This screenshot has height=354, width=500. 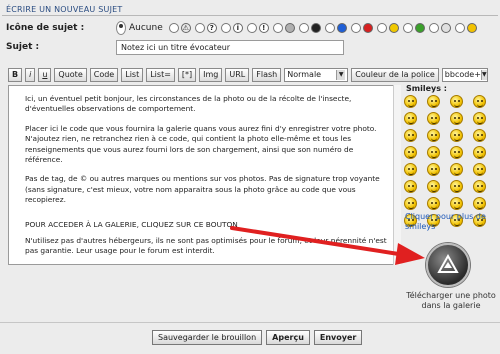 What do you see at coordinates (315, 28) in the screenshot?
I see `black-dot-icon` at bounding box center [315, 28].